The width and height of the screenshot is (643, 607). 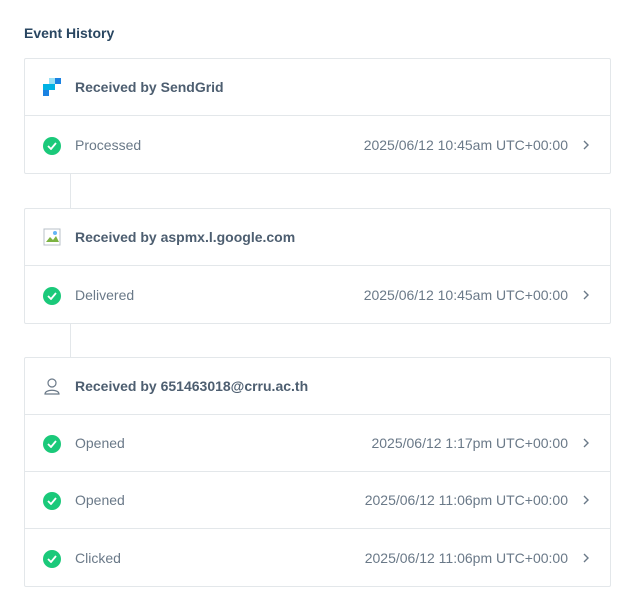 What do you see at coordinates (149, 87) in the screenshot?
I see `event-group-title: Received by SendGrid` at bounding box center [149, 87].